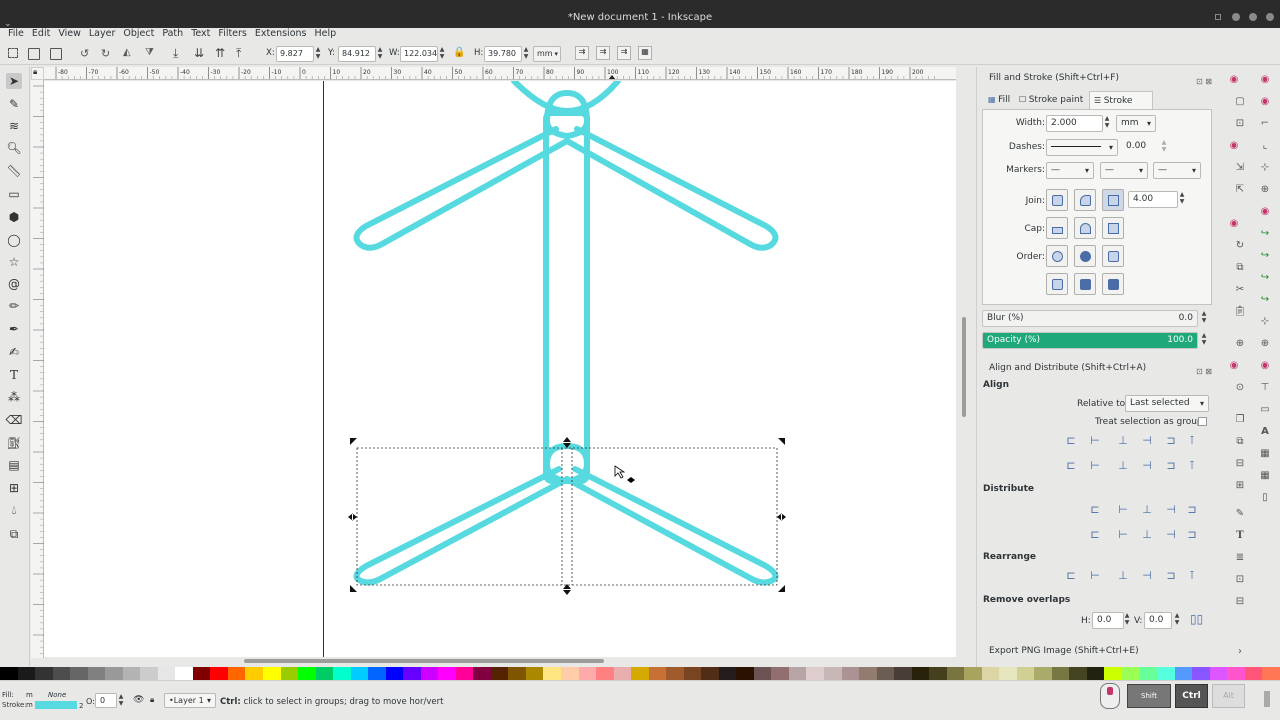 The width and height of the screenshot is (1280, 720). What do you see at coordinates (14, 375) in the screenshot?
I see `text-tool-icon: T` at bounding box center [14, 375].